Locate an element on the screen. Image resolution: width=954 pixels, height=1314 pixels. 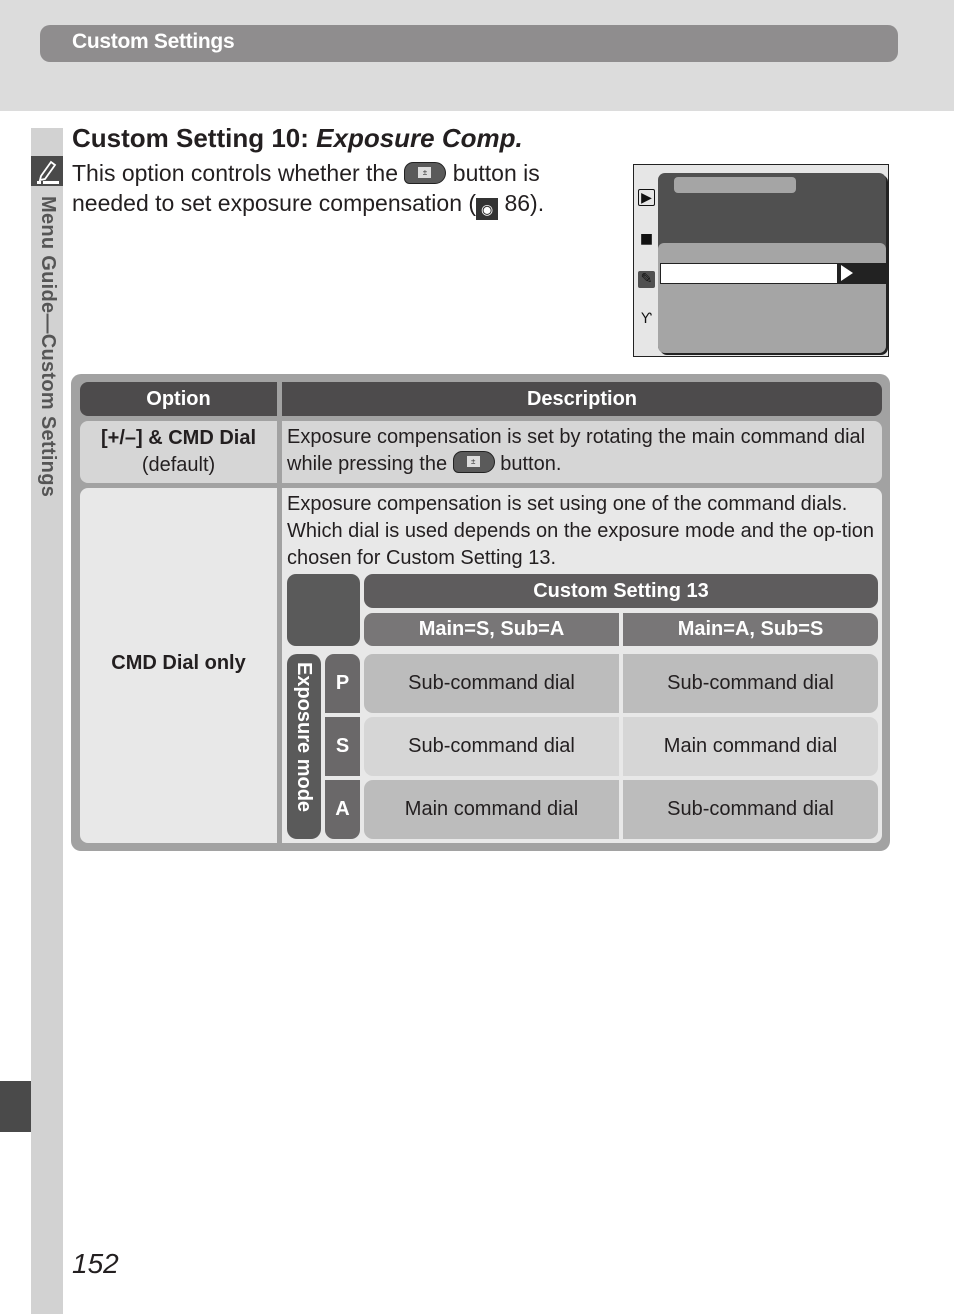
exposure-mode-label: Exposure mode is located at coordinates (304, 746).